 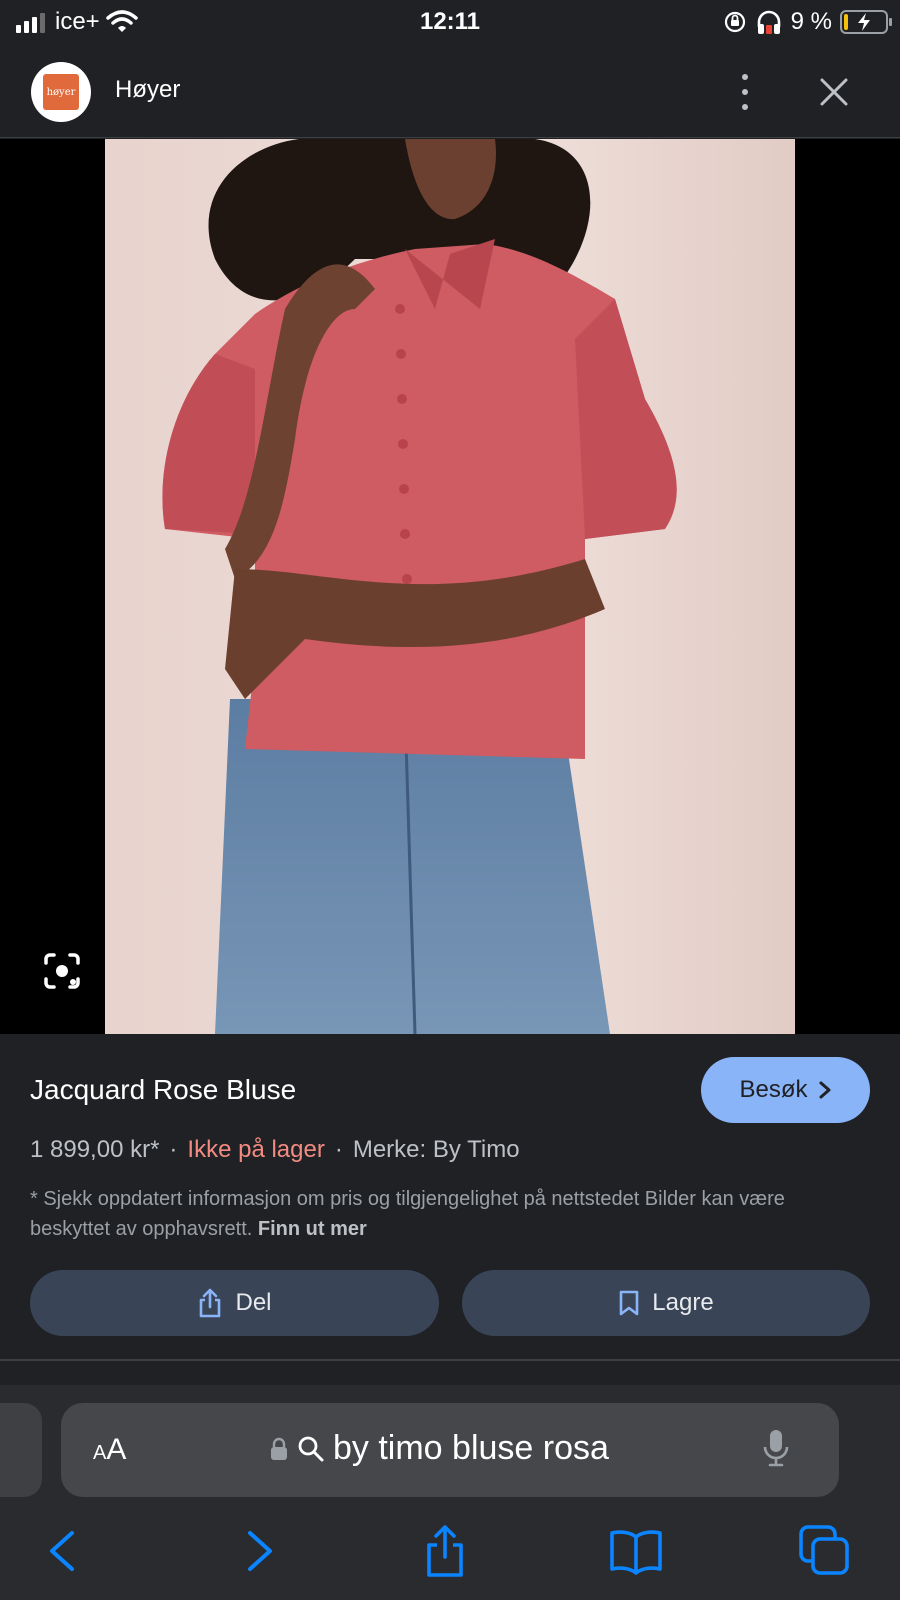 I want to click on site-name: Høyer, so click(x=147, y=90).